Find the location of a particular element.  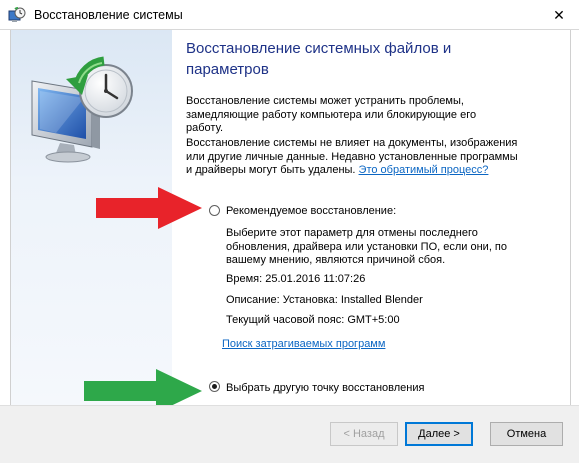

recommended-restore-radio is located at coordinates (214, 210).